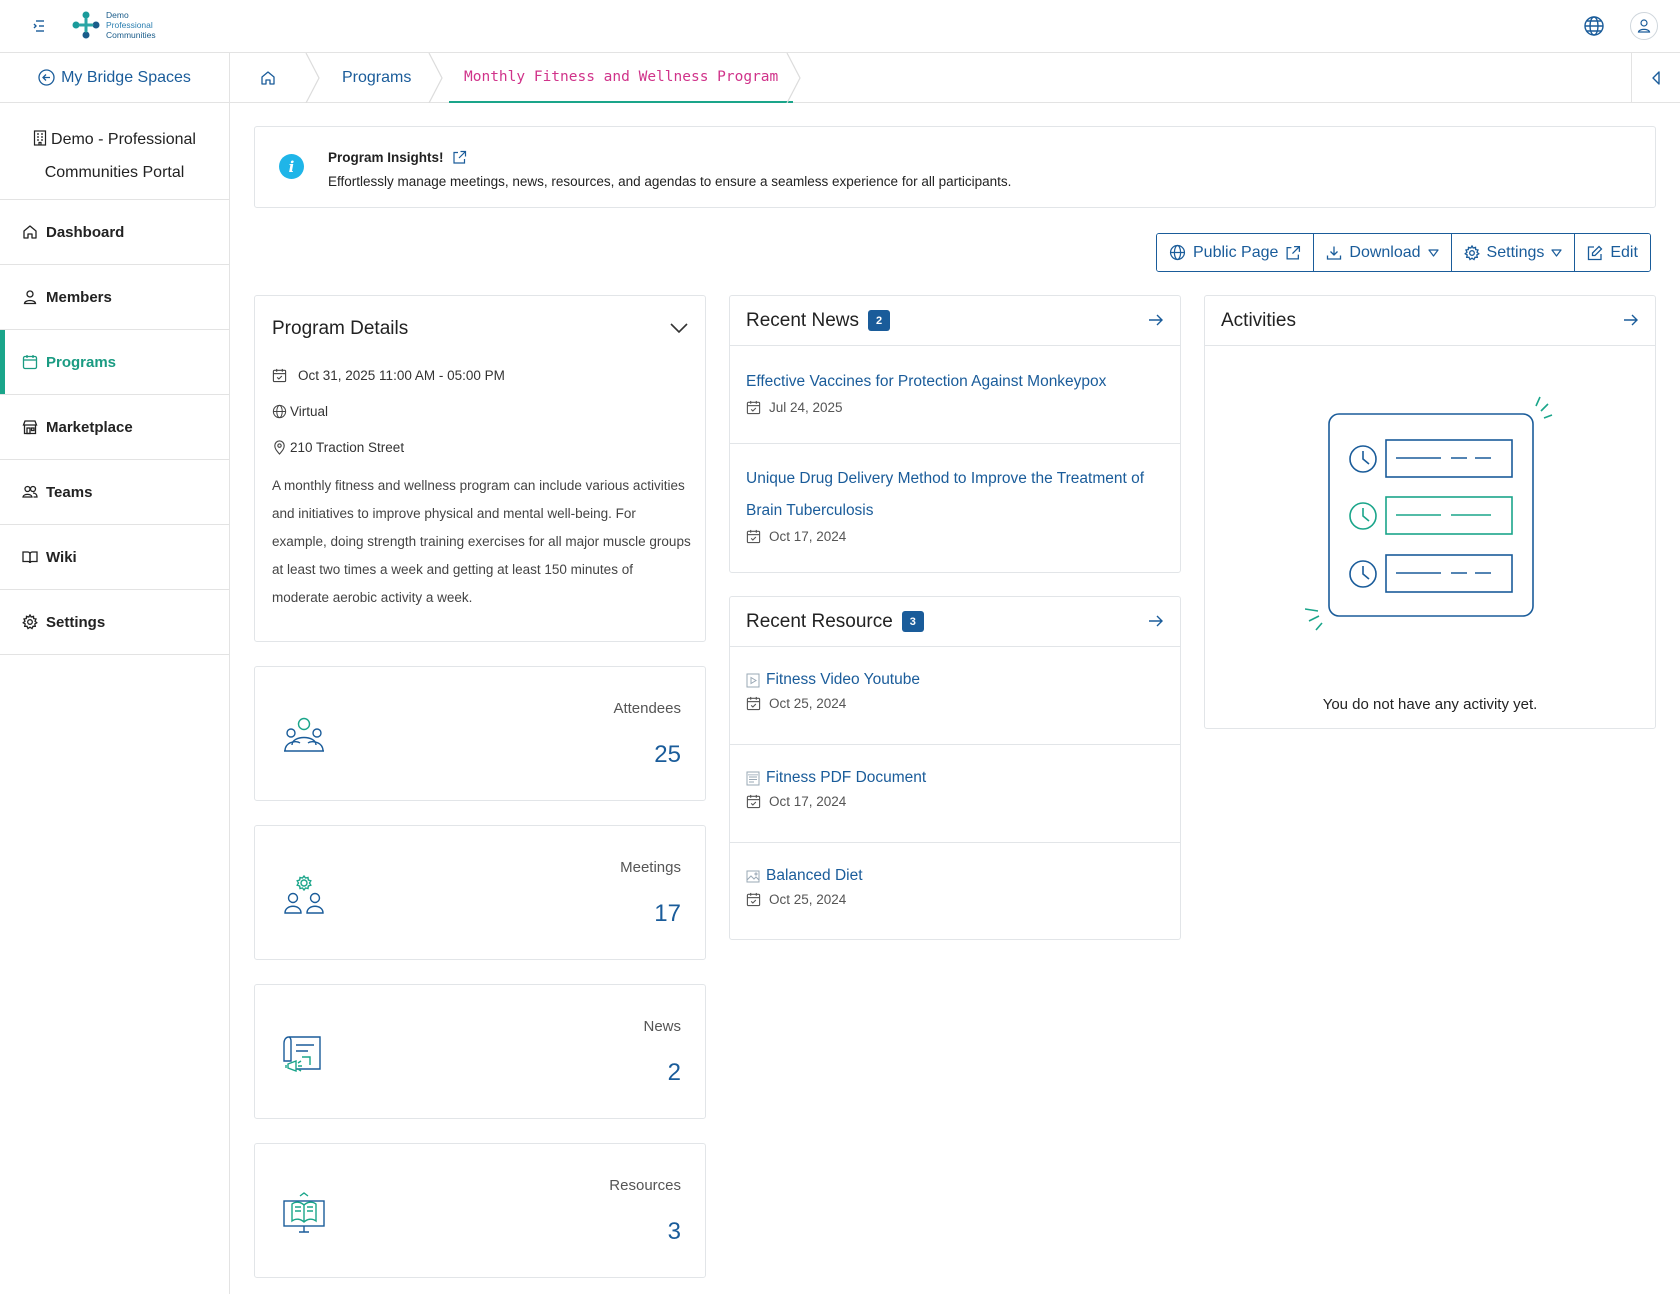  Describe the element at coordinates (279, 447) in the screenshot. I see `location-pin-icon` at that location.